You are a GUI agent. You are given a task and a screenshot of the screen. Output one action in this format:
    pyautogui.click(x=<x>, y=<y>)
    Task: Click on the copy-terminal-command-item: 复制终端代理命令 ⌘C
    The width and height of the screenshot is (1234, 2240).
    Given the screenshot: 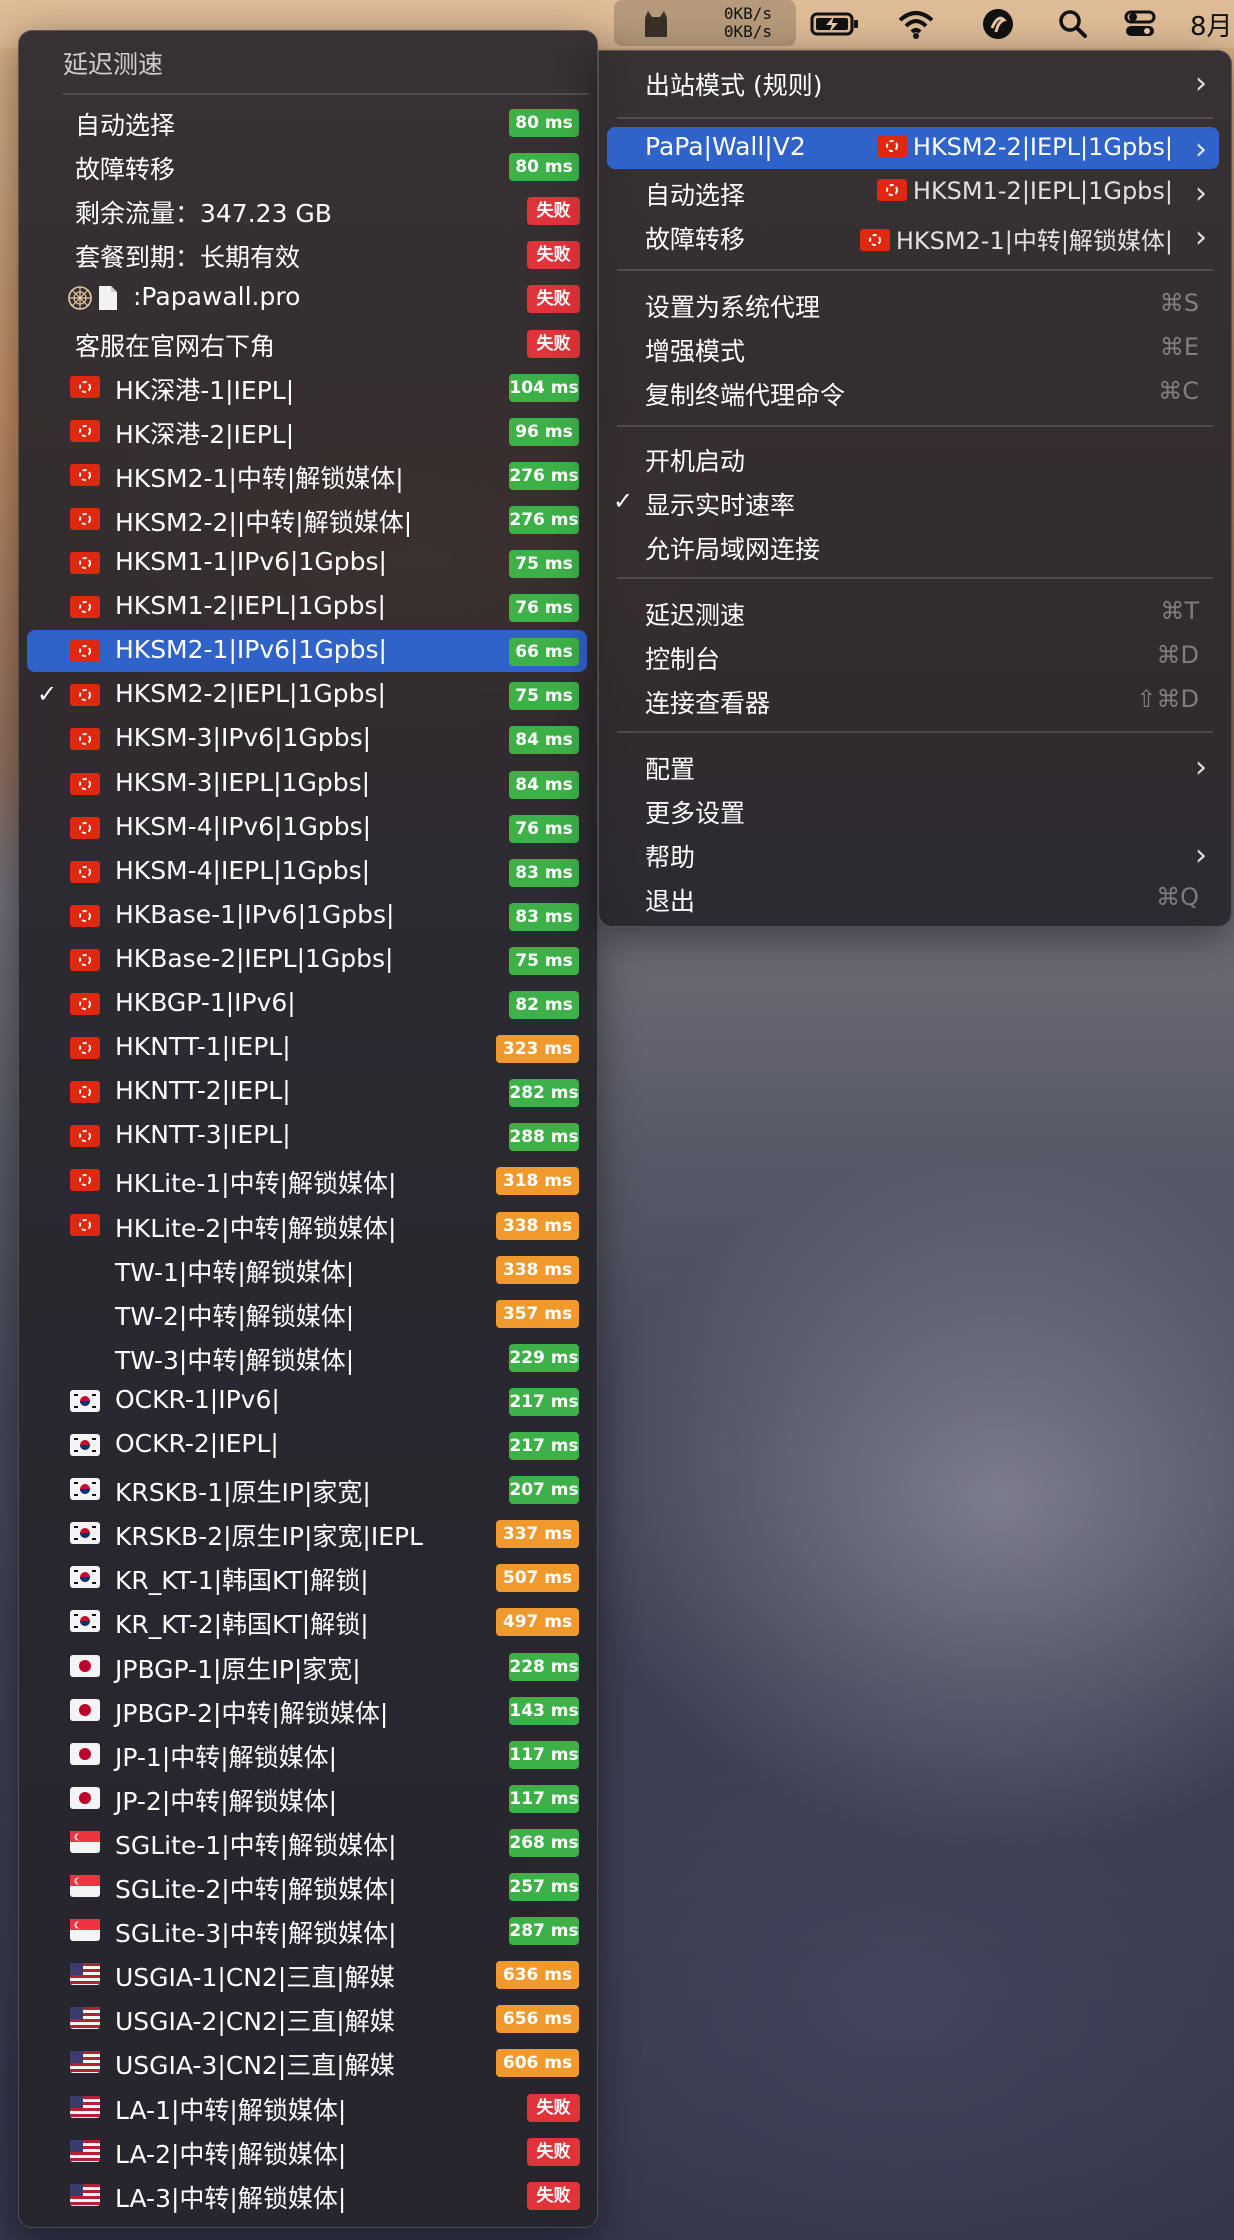 What is the action you would take?
    pyautogui.click(x=913, y=392)
    